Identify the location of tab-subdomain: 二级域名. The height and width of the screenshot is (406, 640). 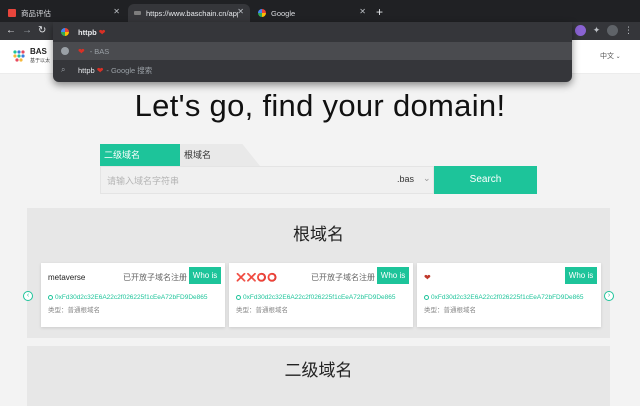
(140, 155).